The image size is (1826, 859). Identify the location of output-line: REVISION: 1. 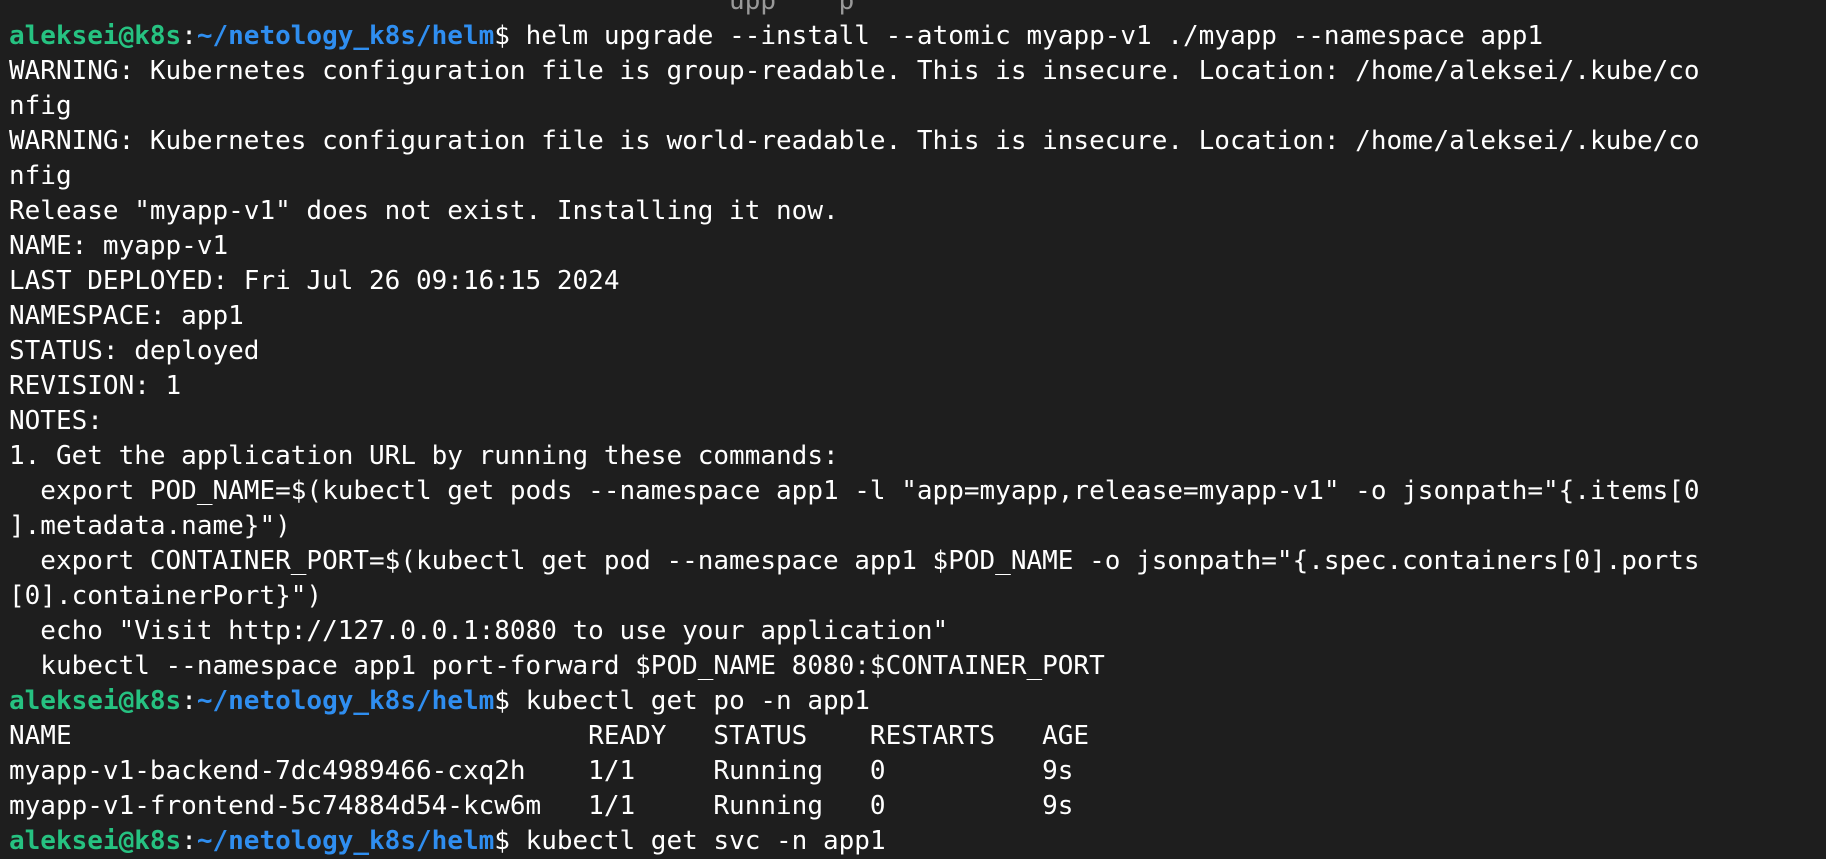
(917, 386).